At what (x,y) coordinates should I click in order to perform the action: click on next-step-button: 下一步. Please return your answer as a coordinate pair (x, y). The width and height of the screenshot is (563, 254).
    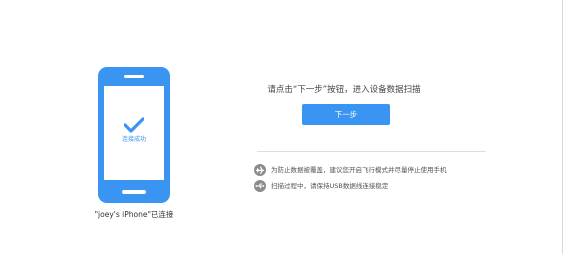
    Looking at the image, I should click on (346, 114).